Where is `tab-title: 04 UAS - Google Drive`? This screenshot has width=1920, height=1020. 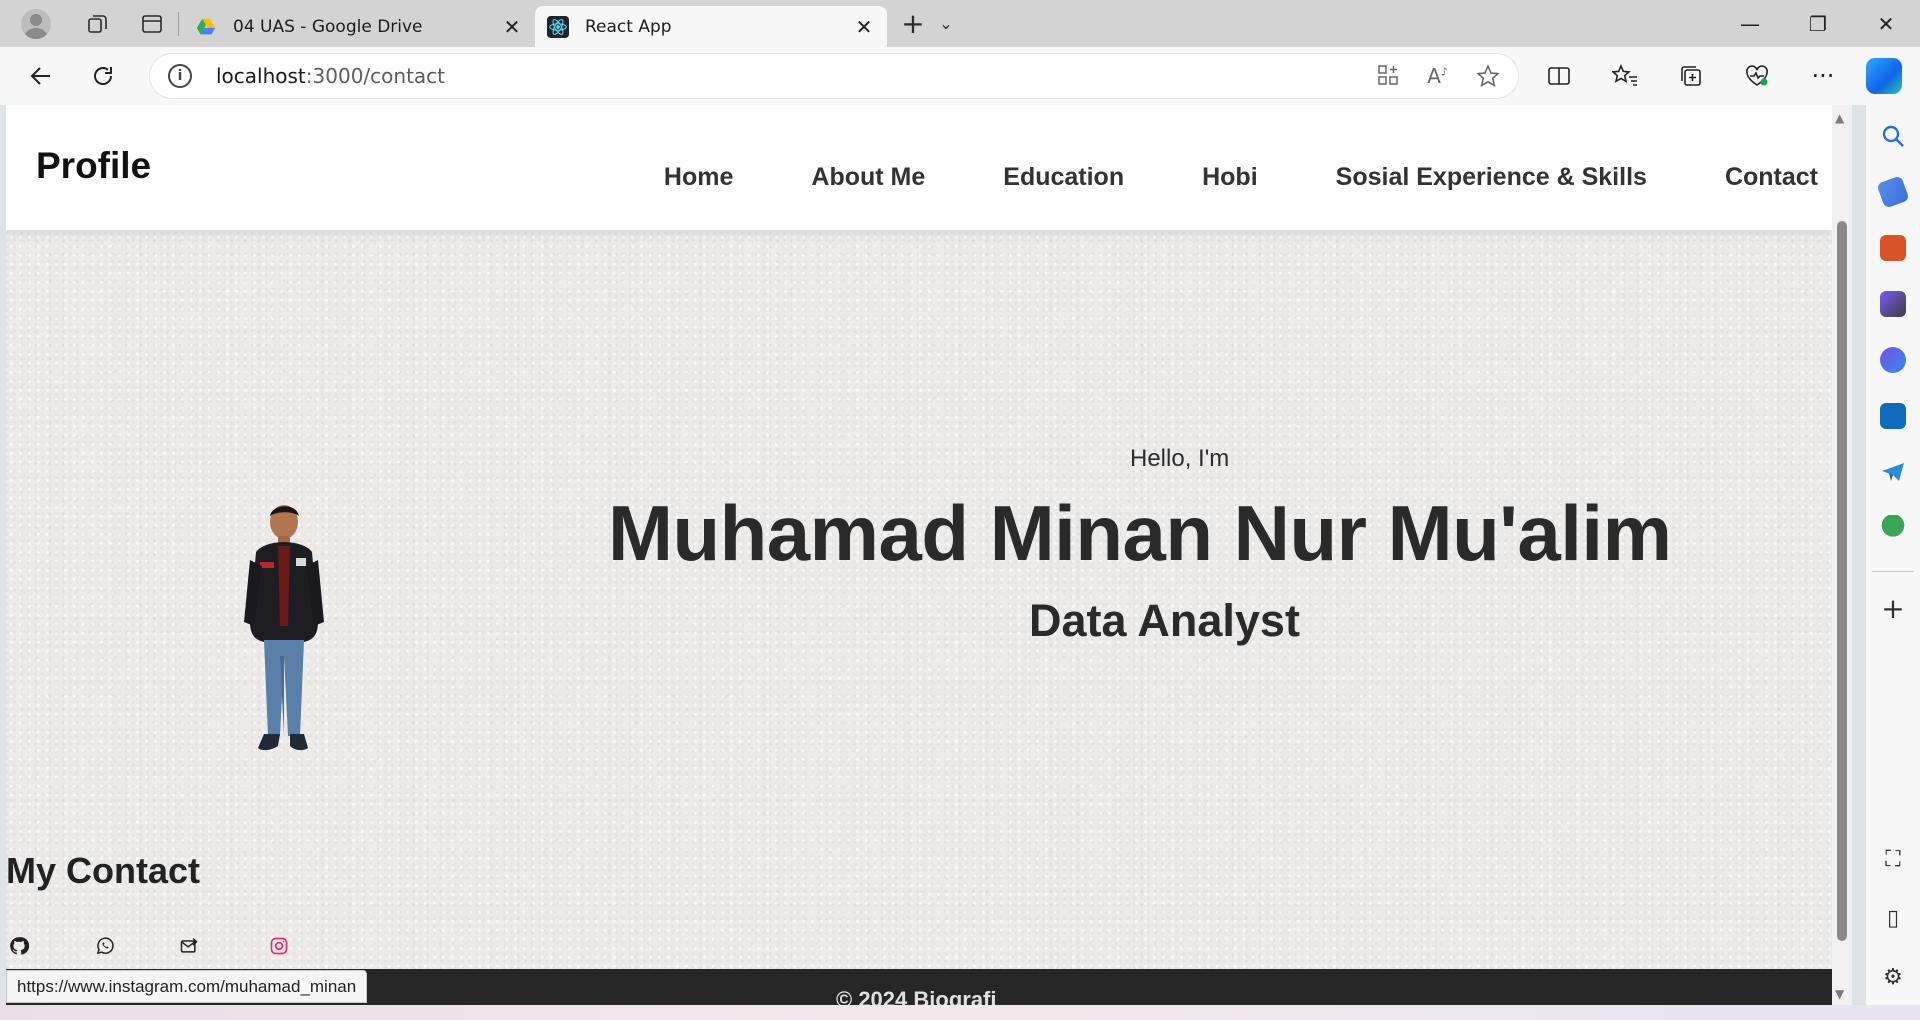
tab-title: 04 UAS - Google Drive is located at coordinates (328, 26).